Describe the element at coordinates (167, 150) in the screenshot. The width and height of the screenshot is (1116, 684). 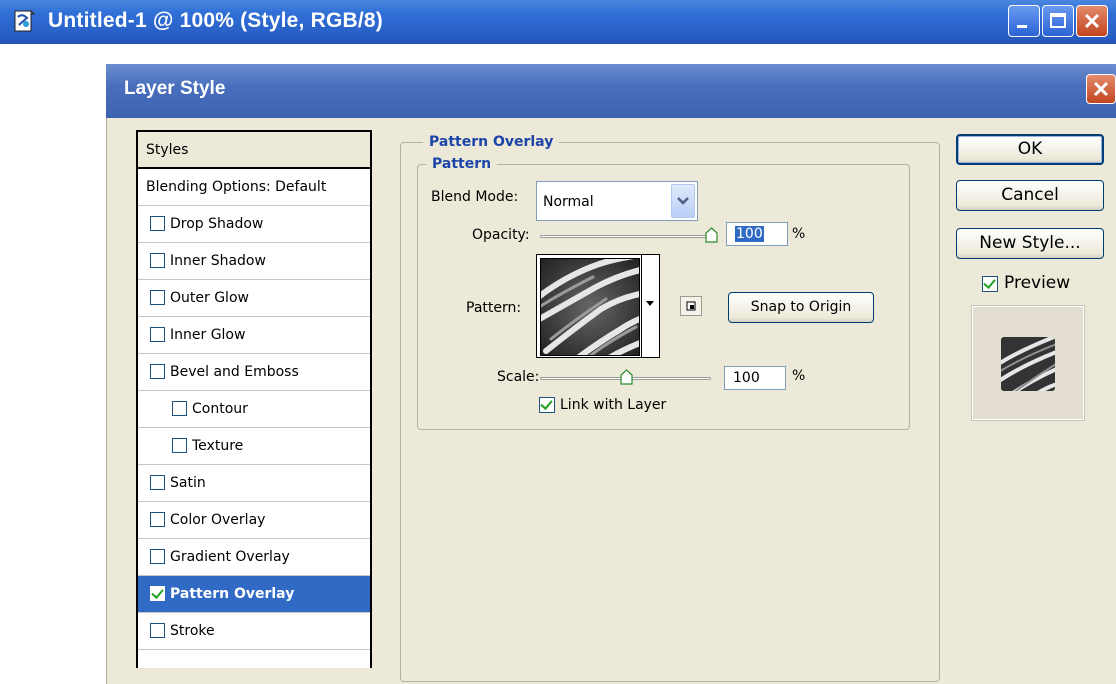
I see `styles-header-label: Styles` at that location.